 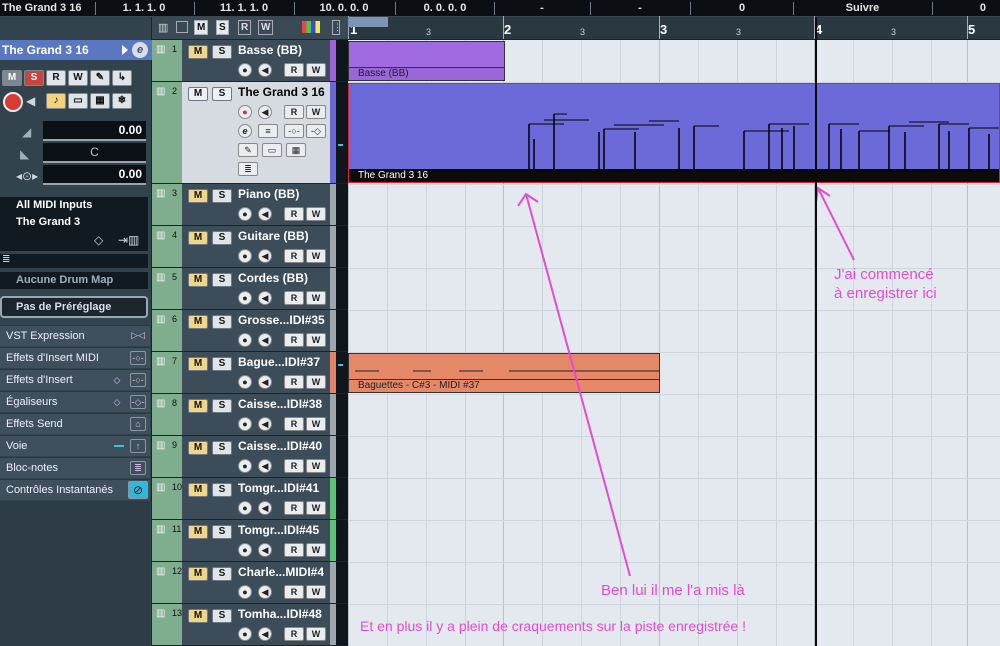 What do you see at coordinates (250, 541) in the screenshot?
I see `track-row: ▥ 11 M S Tomgr...IDI#45 ● ◀ R W` at bounding box center [250, 541].